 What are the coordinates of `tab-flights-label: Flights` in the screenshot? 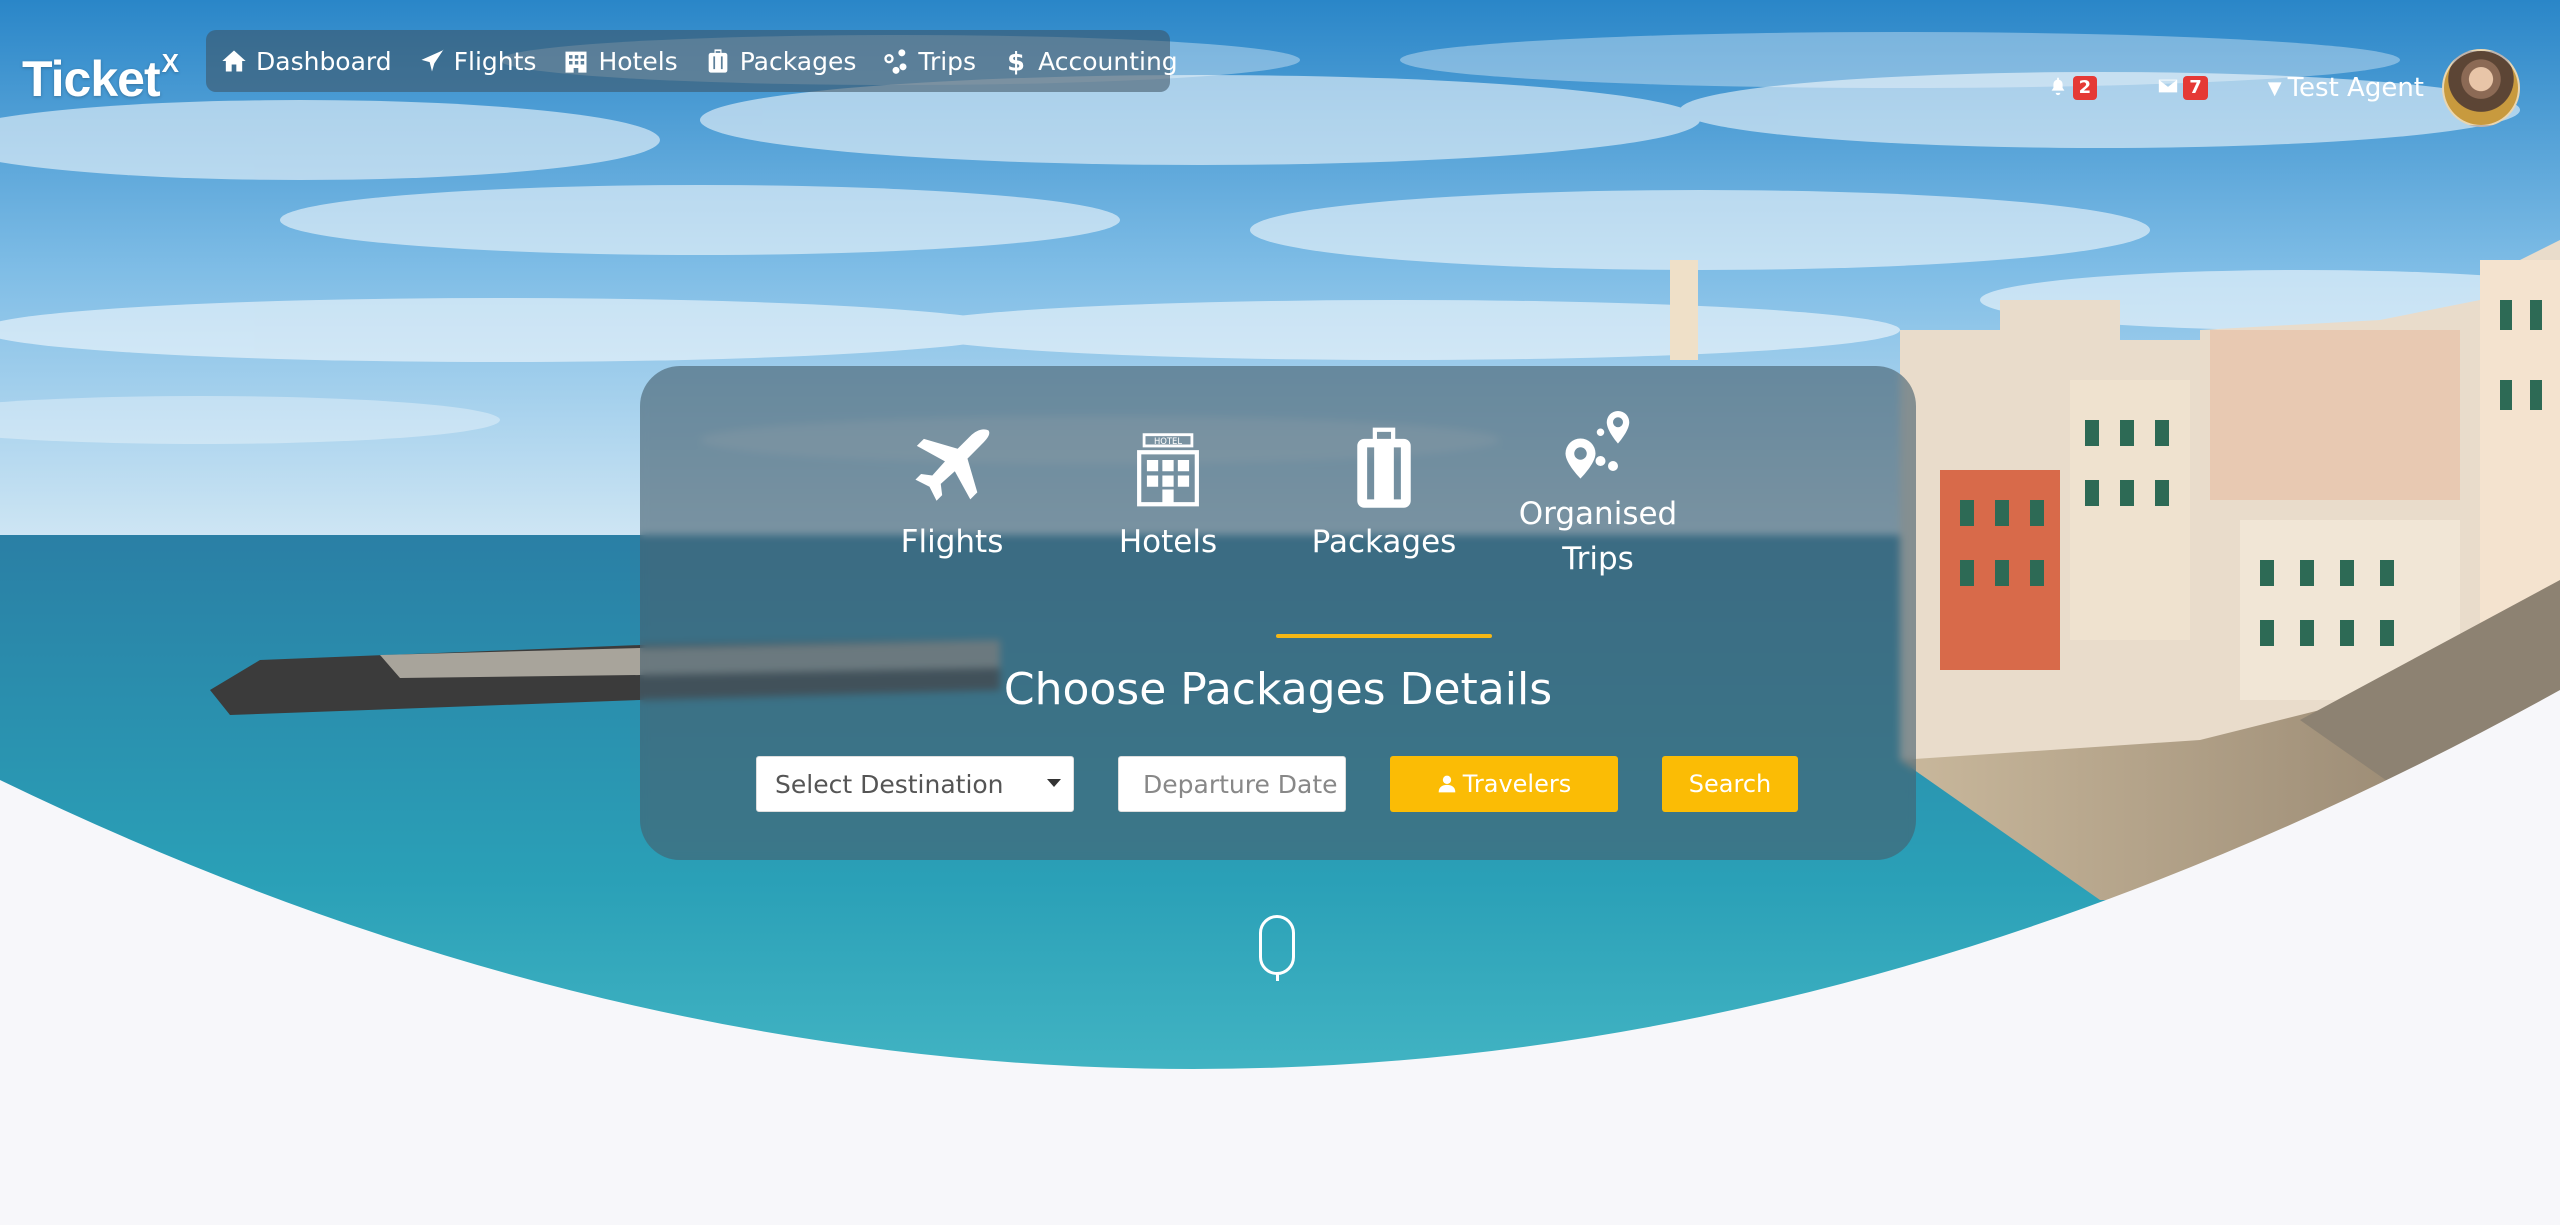 It's located at (952, 542).